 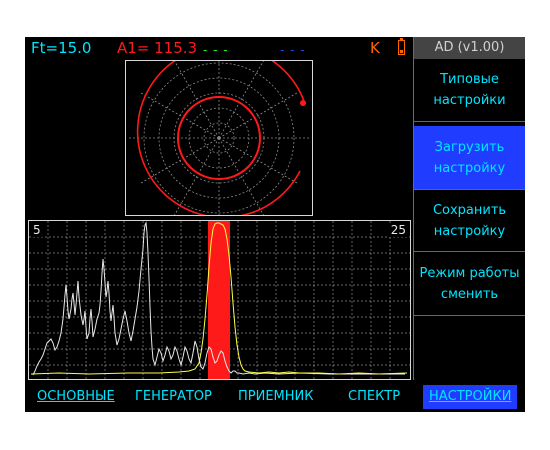 I want to click on range-start-label: 5, so click(x=37, y=230).